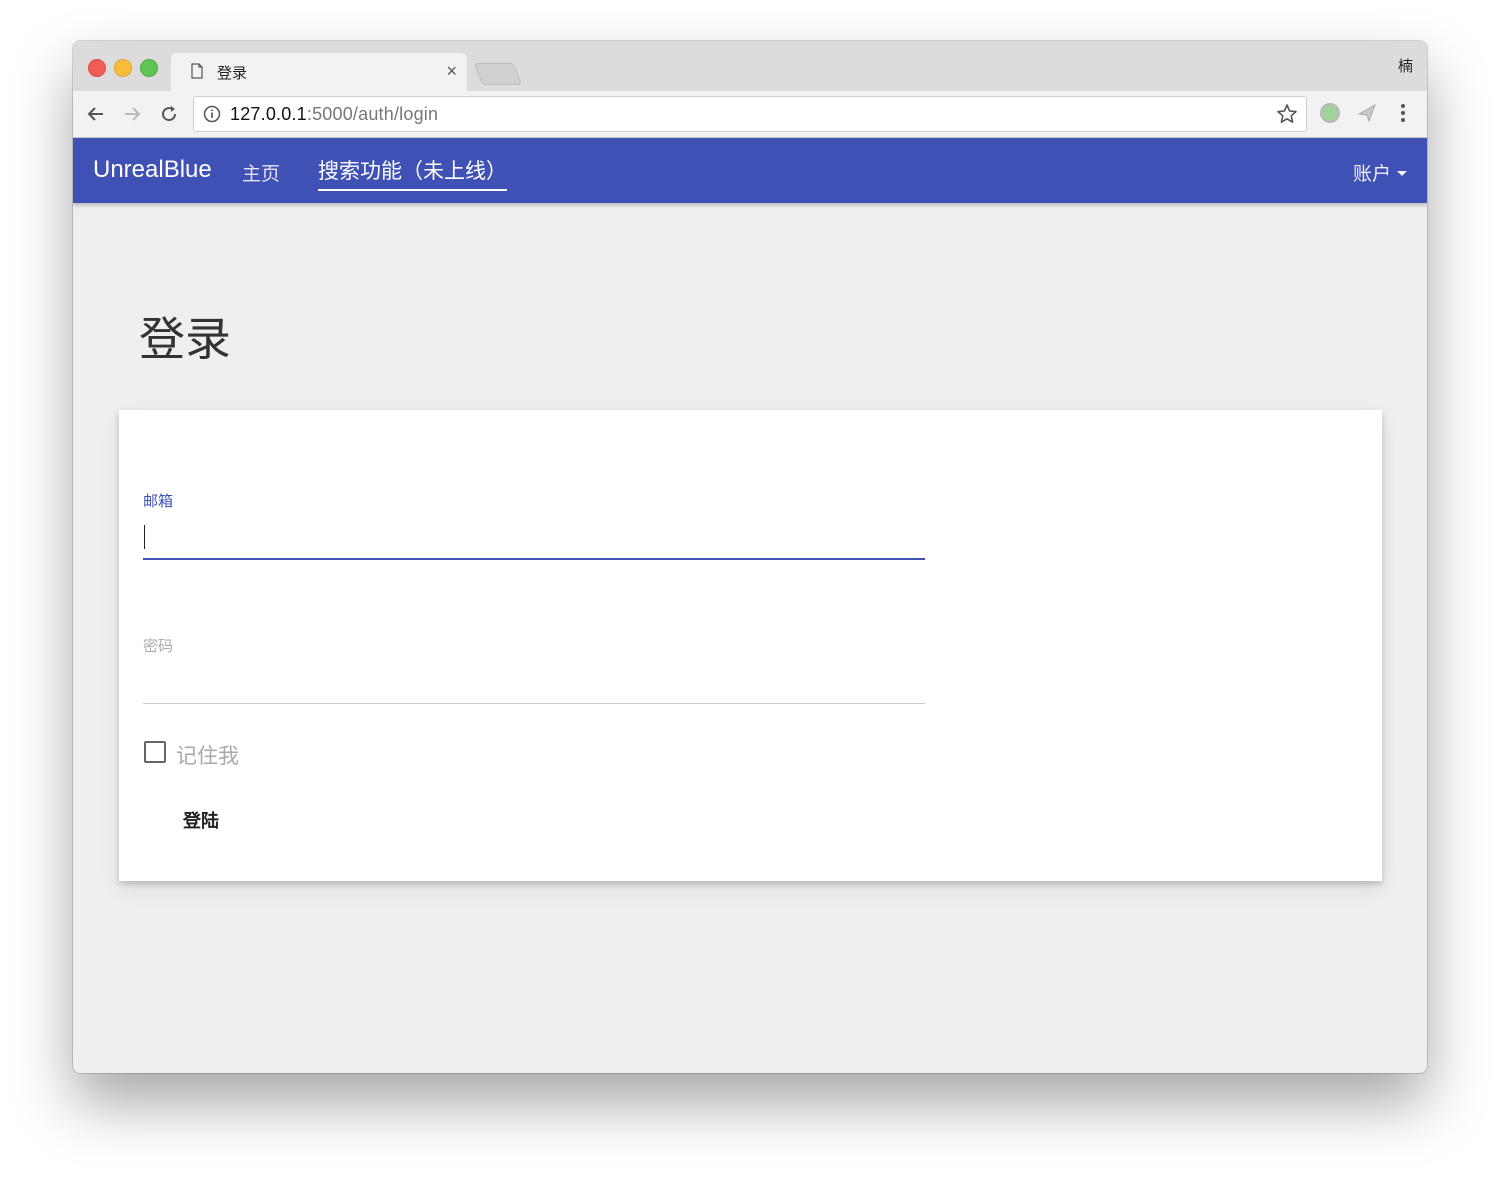 The image size is (1500, 1178). Describe the element at coordinates (158, 646) in the screenshot. I see `password-label: 密码` at that location.